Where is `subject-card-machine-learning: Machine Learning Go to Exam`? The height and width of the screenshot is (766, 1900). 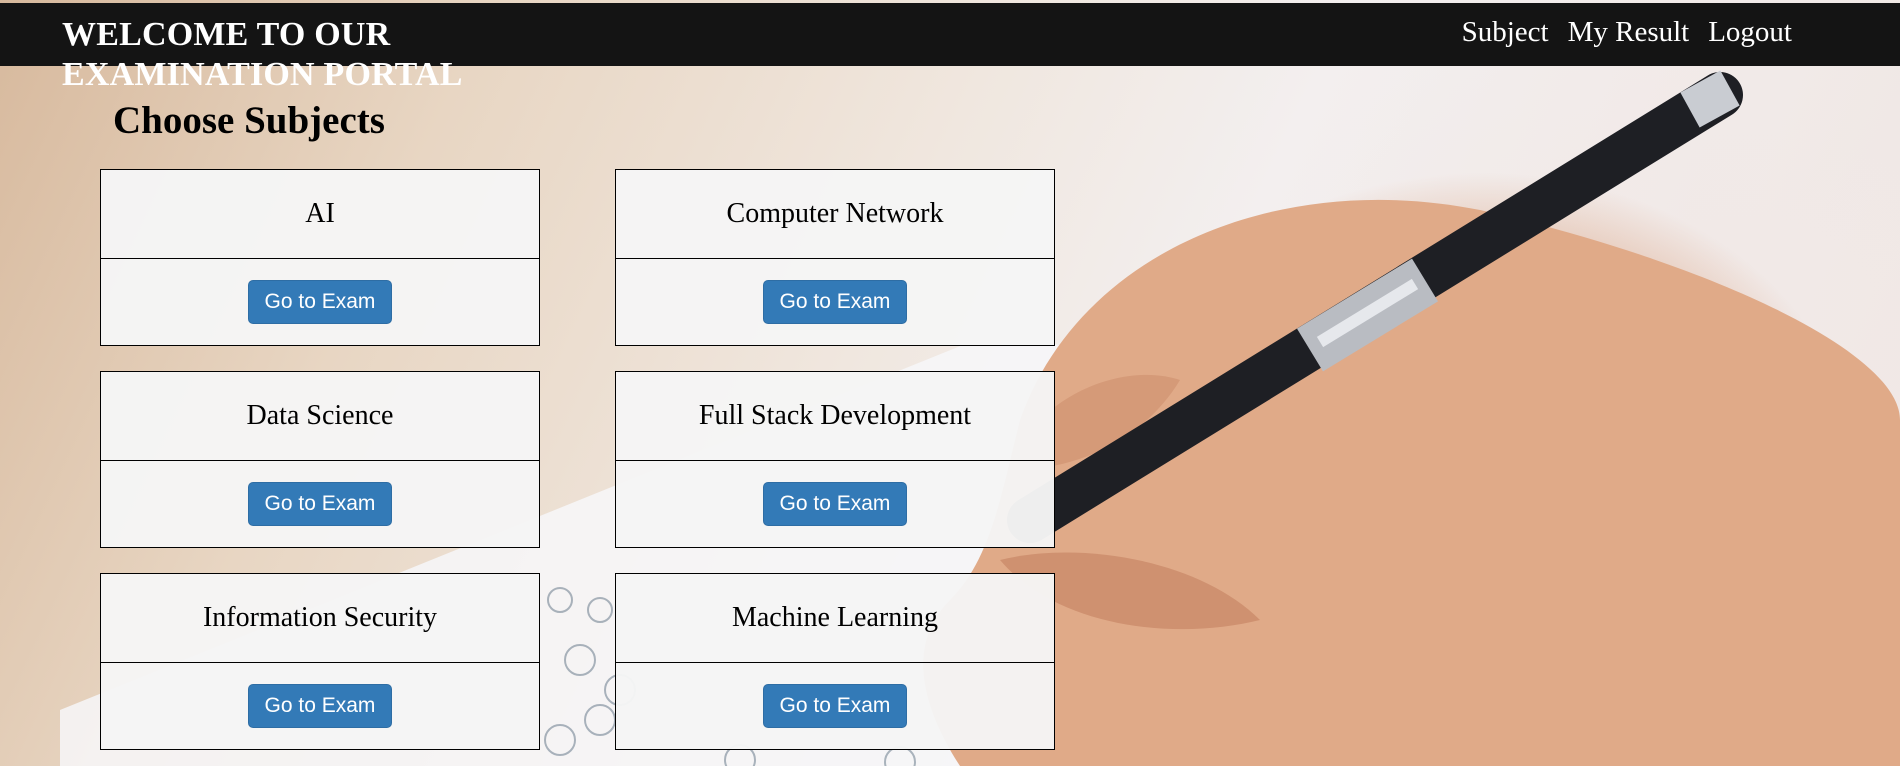
subject-card-machine-learning: Machine Learning Go to Exam is located at coordinates (835, 661).